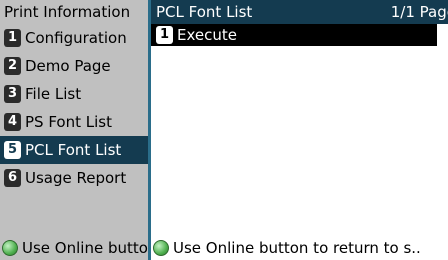  Describe the element at coordinates (207, 35) in the screenshot. I see `option-label: Execute` at that location.